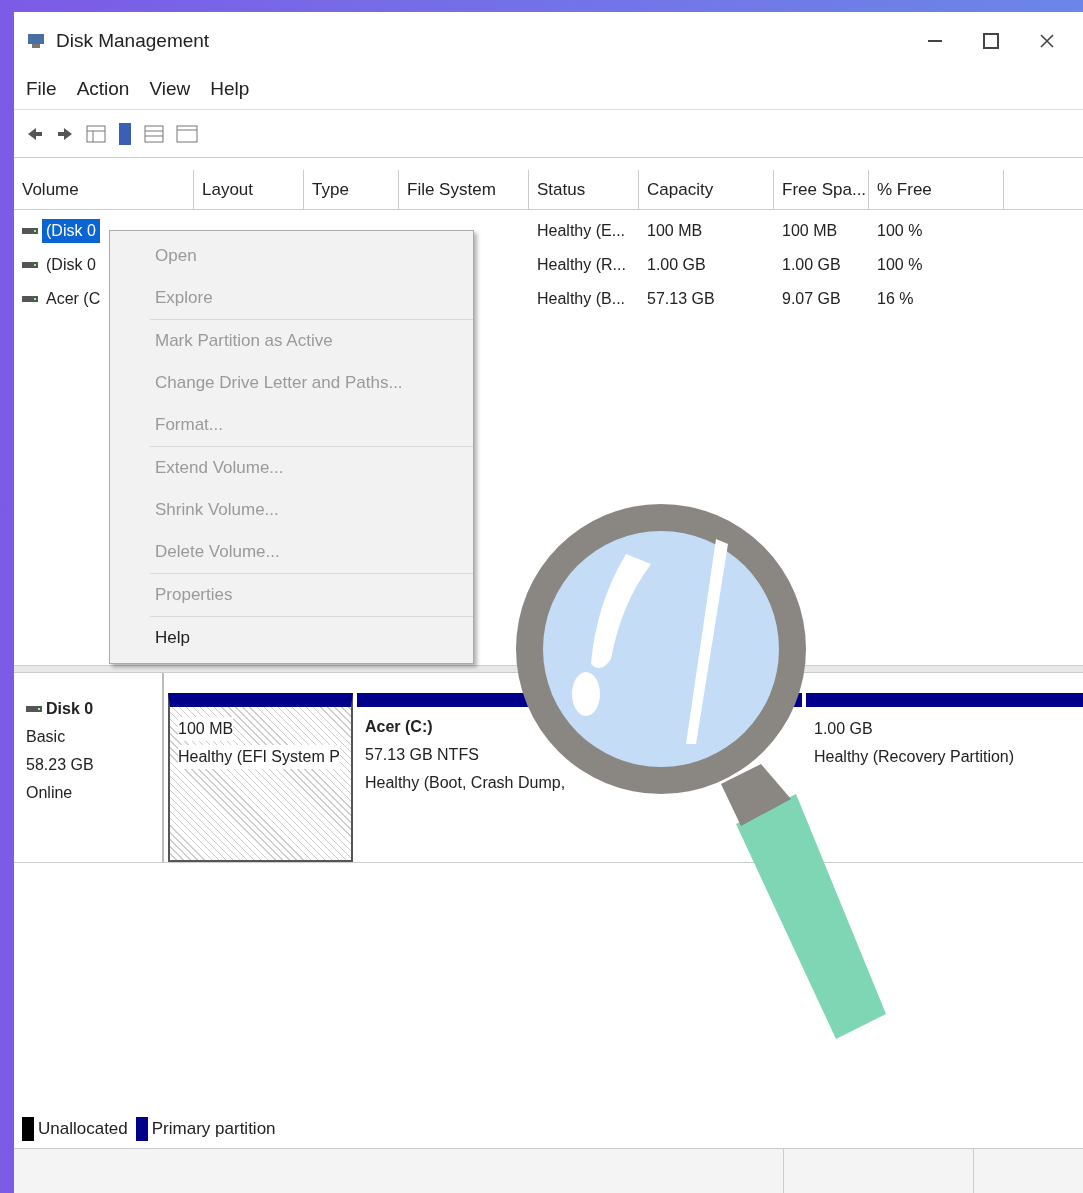 The height and width of the screenshot is (1193, 1083). What do you see at coordinates (73, 299) in the screenshot?
I see `table-cell-text: Acer (C` at bounding box center [73, 299].